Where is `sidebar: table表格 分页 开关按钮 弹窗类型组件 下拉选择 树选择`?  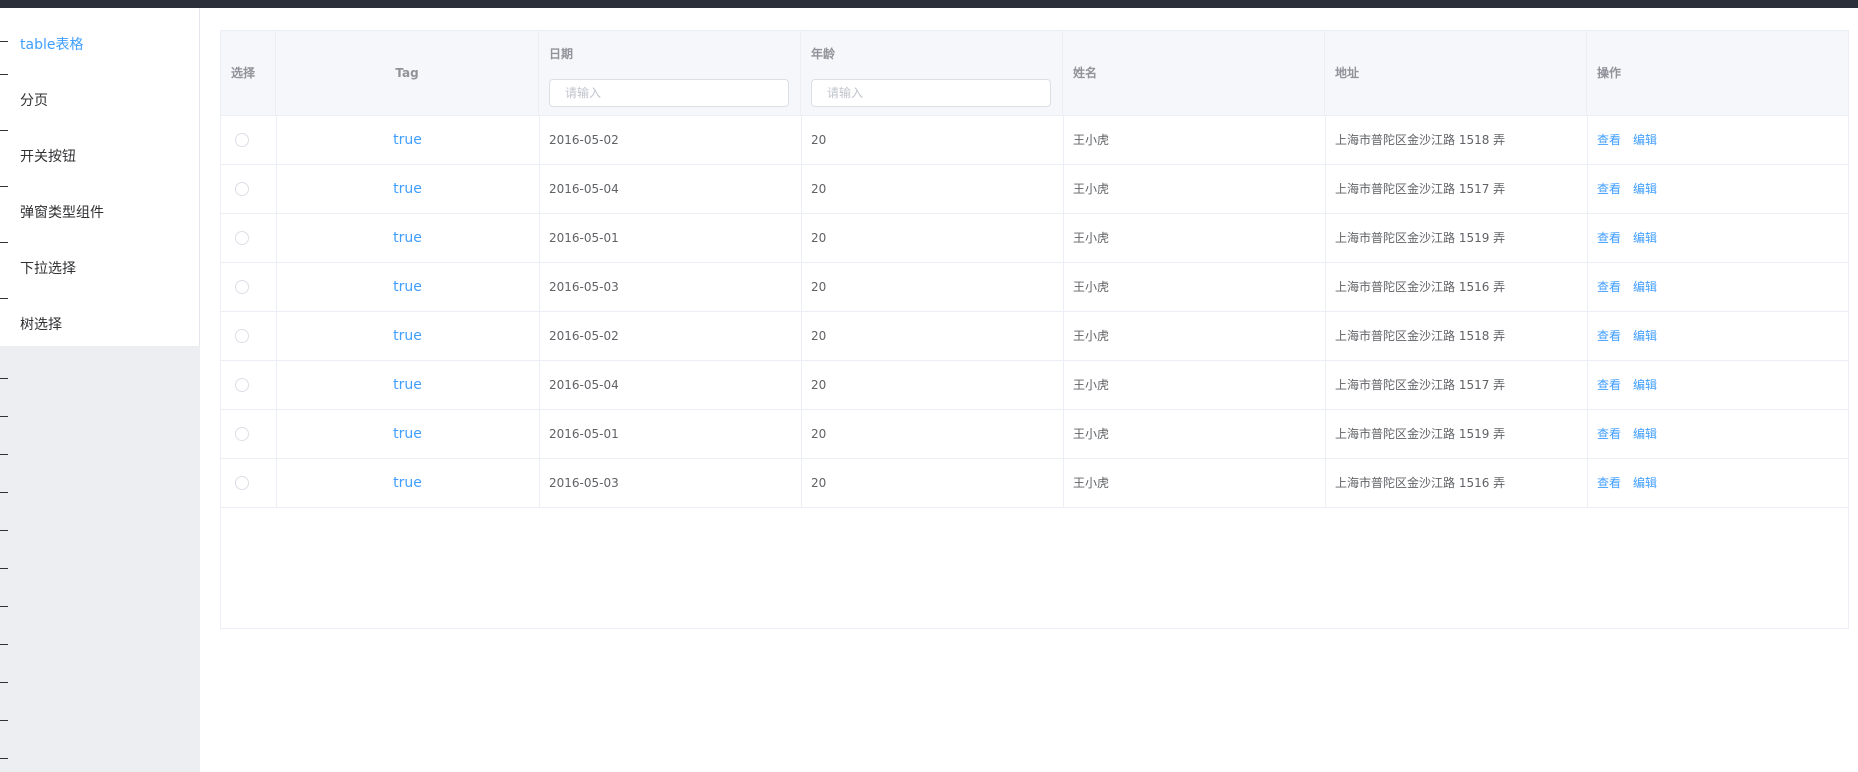 sidebar: table表格 分页 开关按钮 弹窗类型组件 下拉选择 树选择 is located at coordinates (100, 390).